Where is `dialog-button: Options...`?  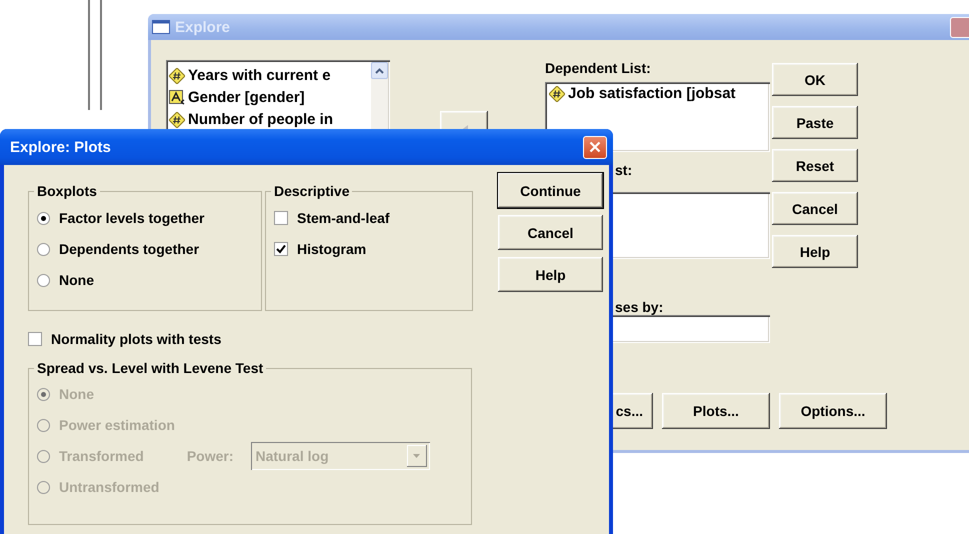 dialog-button: Options... is located at coordinates (833, 411).